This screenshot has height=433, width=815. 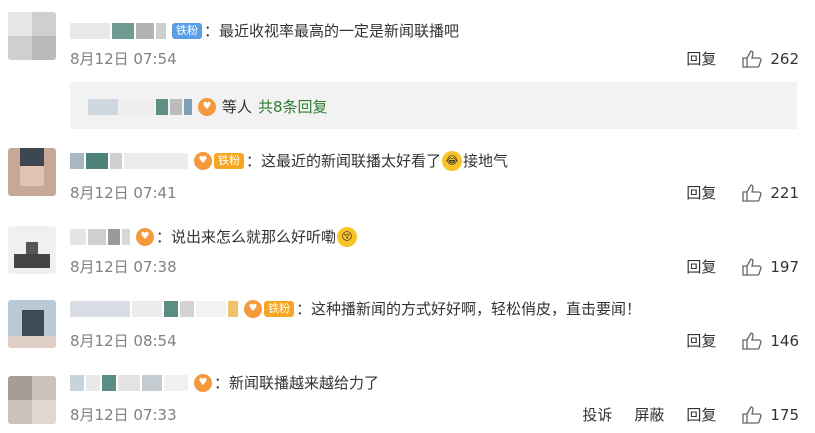 I want to click on comment-text: ♥ ：说出来怎么就那么好听嘞 😚, so click(x=214, y=236).